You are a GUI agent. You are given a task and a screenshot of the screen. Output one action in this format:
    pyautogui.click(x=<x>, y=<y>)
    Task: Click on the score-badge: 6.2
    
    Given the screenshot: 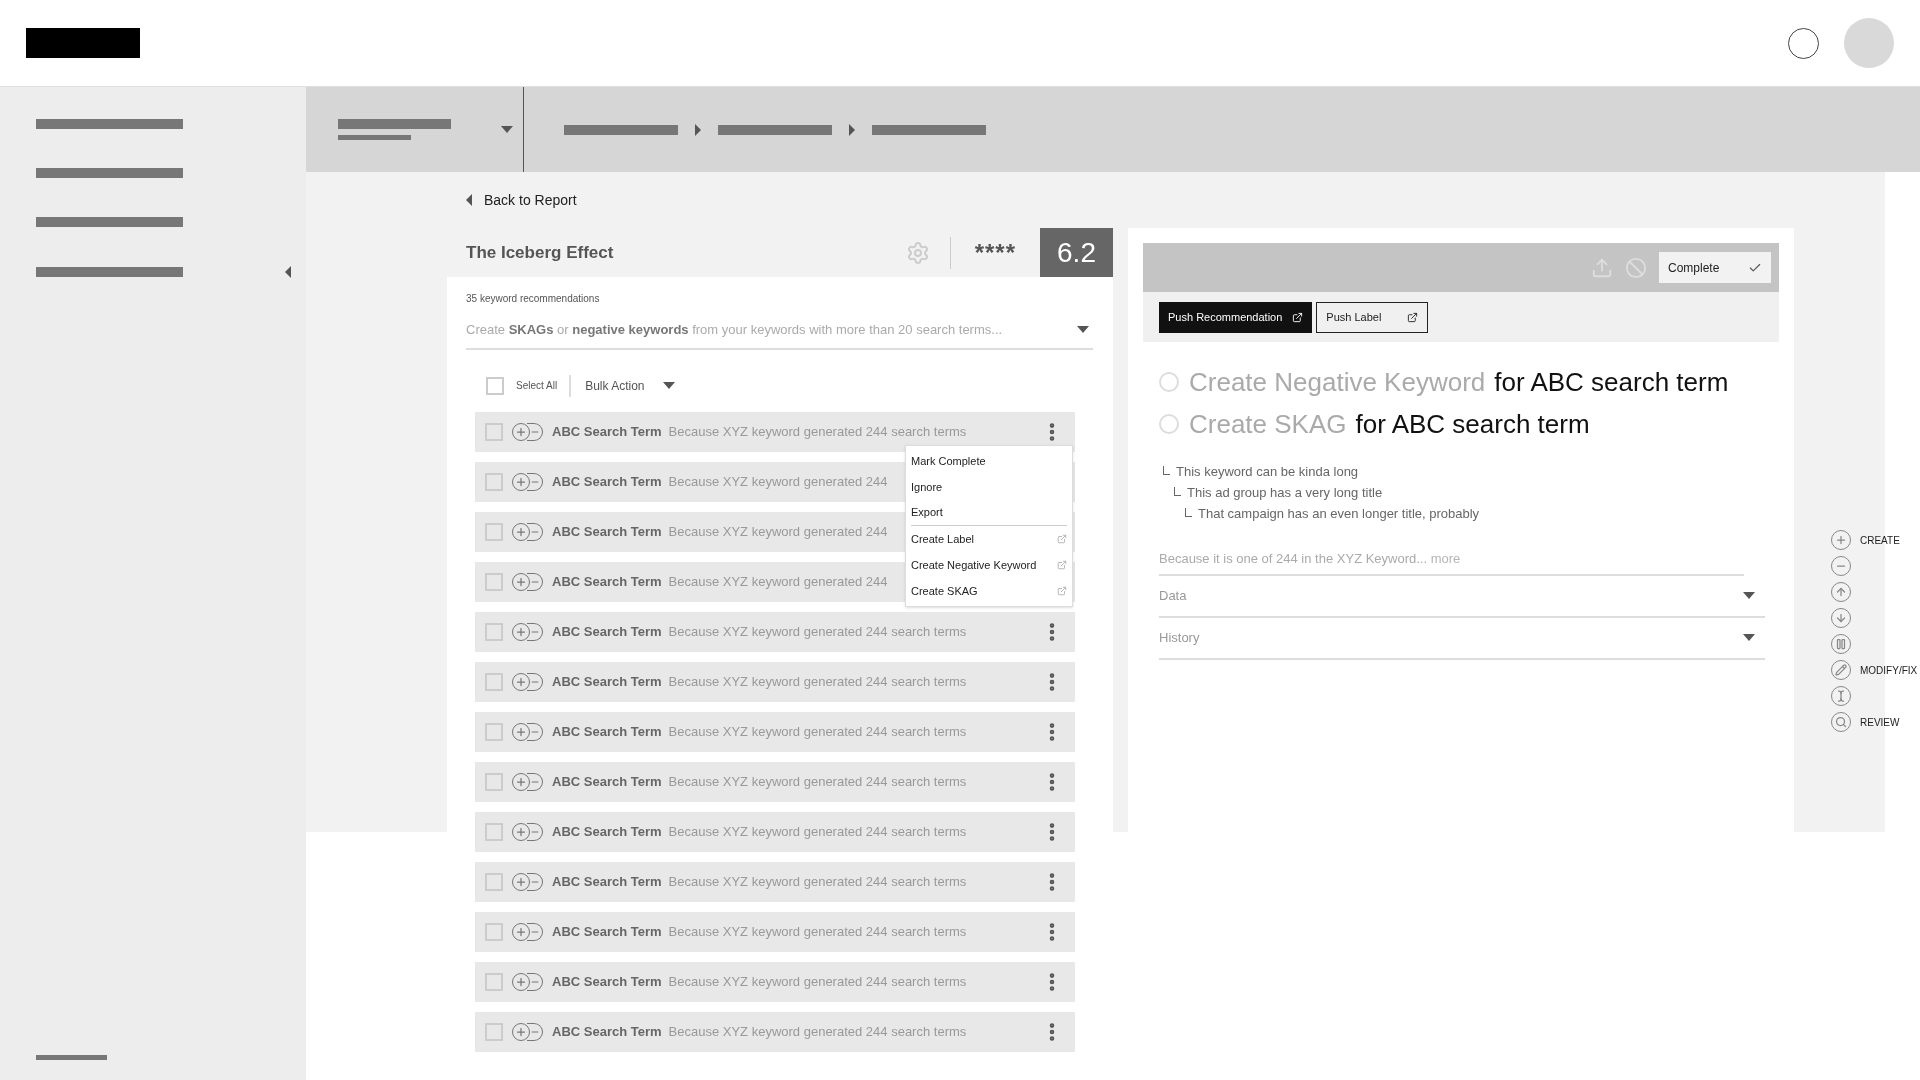 What is the action you would take?
    pyautogui.click(x=1076, y=252)
    